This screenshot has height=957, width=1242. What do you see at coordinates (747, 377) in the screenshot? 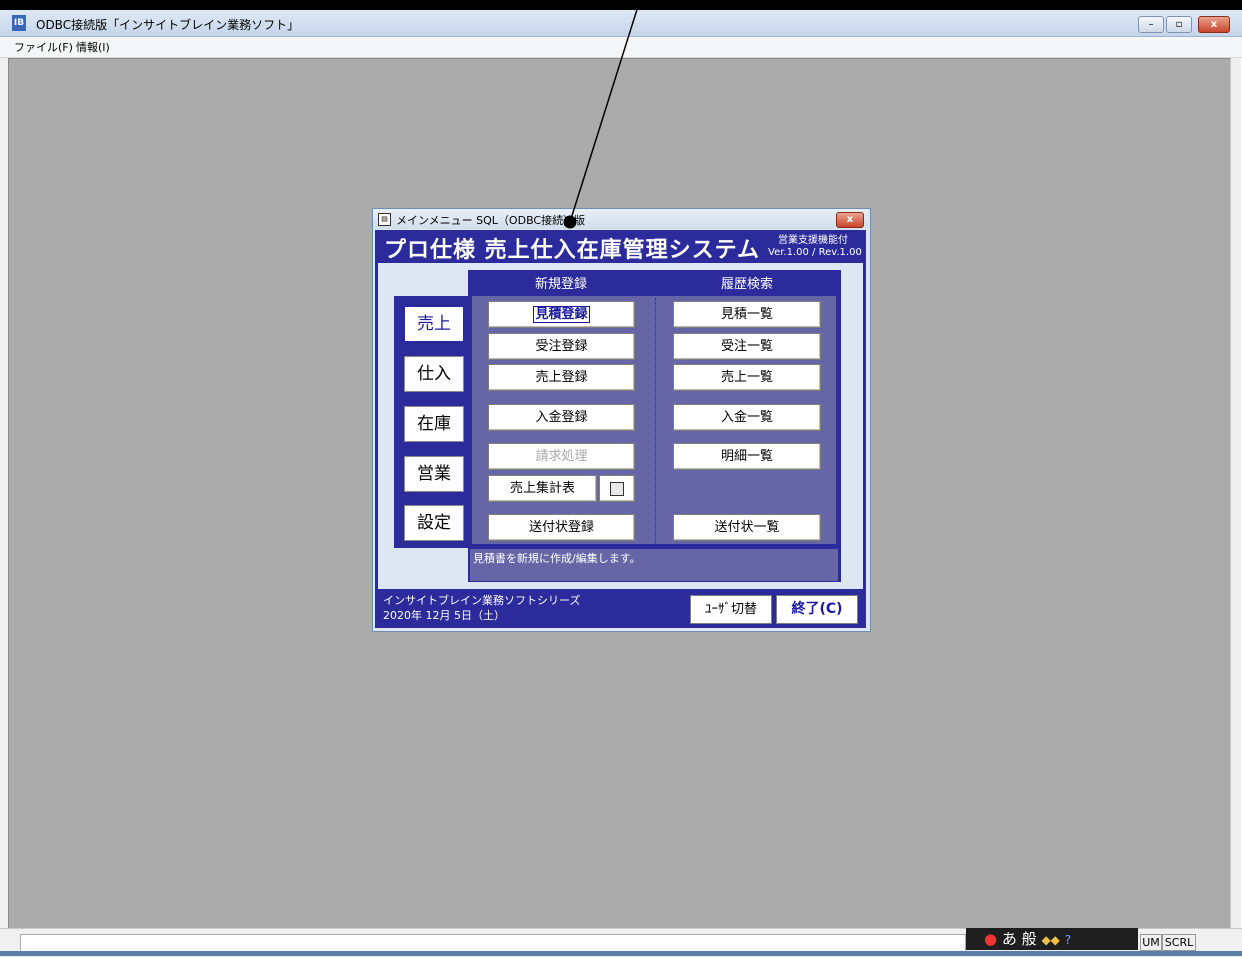
I see `sales-list-button: 売上一覧` at bounding box center [747, 377].